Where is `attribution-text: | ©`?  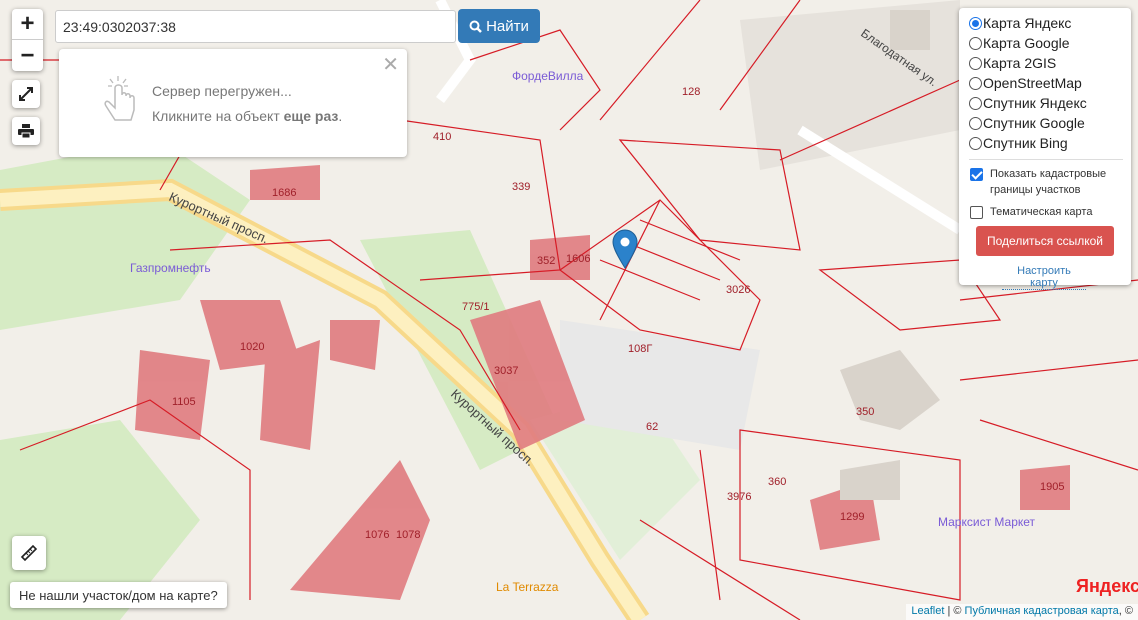 attribution-text: | © is located at coordinates (954, 611).